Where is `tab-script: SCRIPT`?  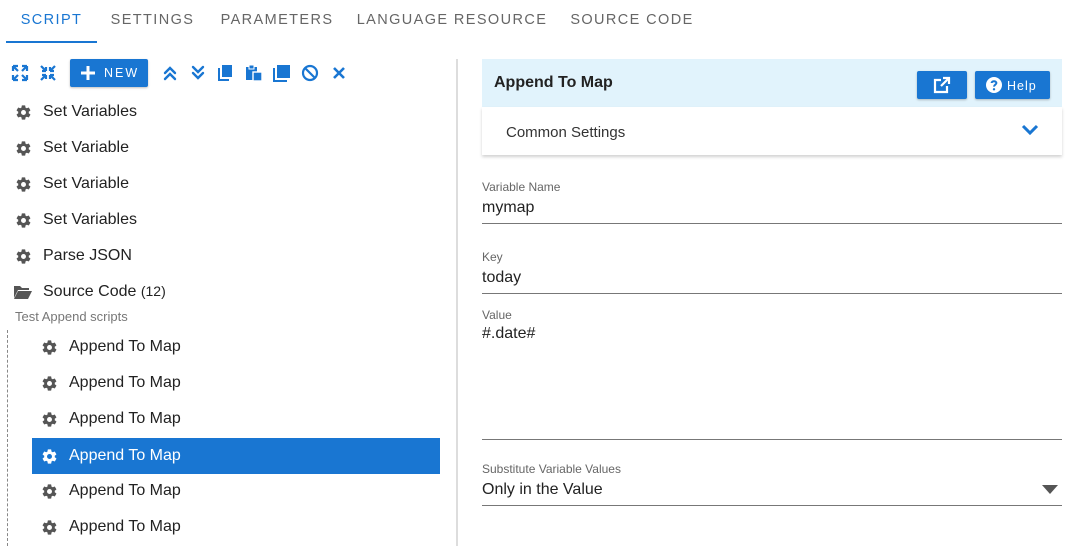 tab-script: SCRIPT is located at coordinates (51, 21).